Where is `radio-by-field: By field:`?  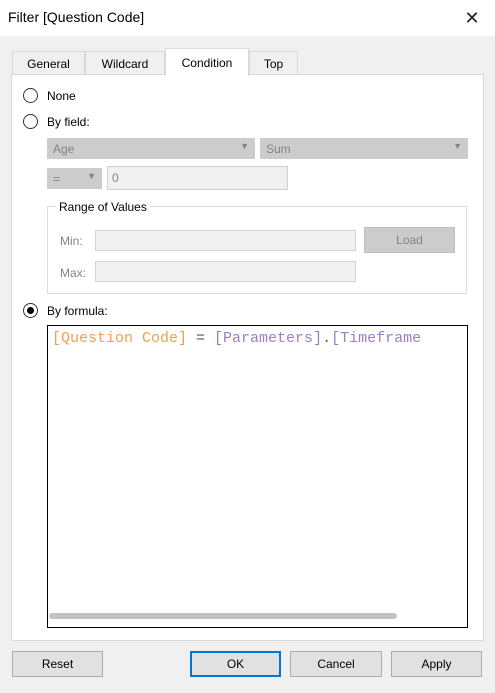
radio-by-field: By field: is located at coordinates (56, 121).